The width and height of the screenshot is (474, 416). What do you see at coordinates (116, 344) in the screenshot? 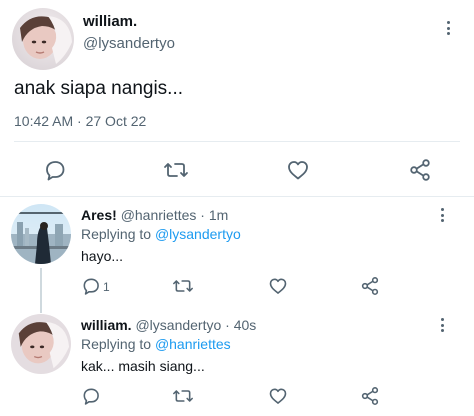
I see `reply2-replying-prefix: Replying to` at bounding box center [116, 344].